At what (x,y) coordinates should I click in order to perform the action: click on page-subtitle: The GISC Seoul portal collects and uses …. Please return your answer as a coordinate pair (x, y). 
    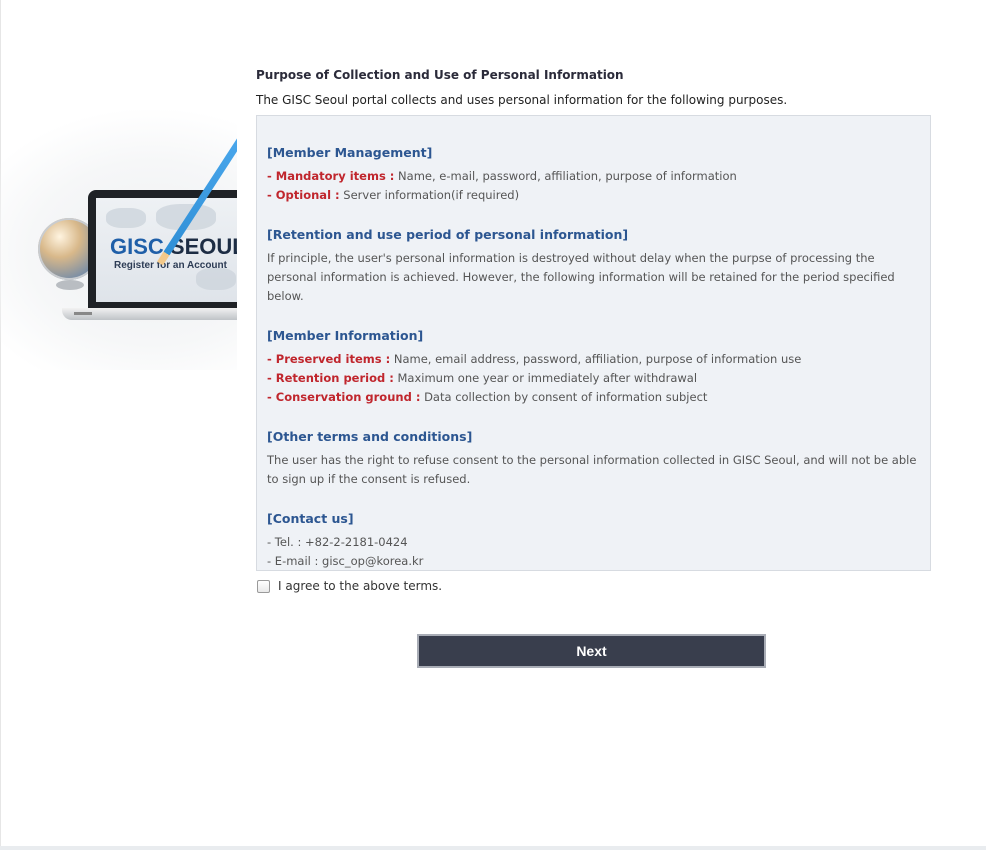
    Looking at the image, I should click on (522, 100).